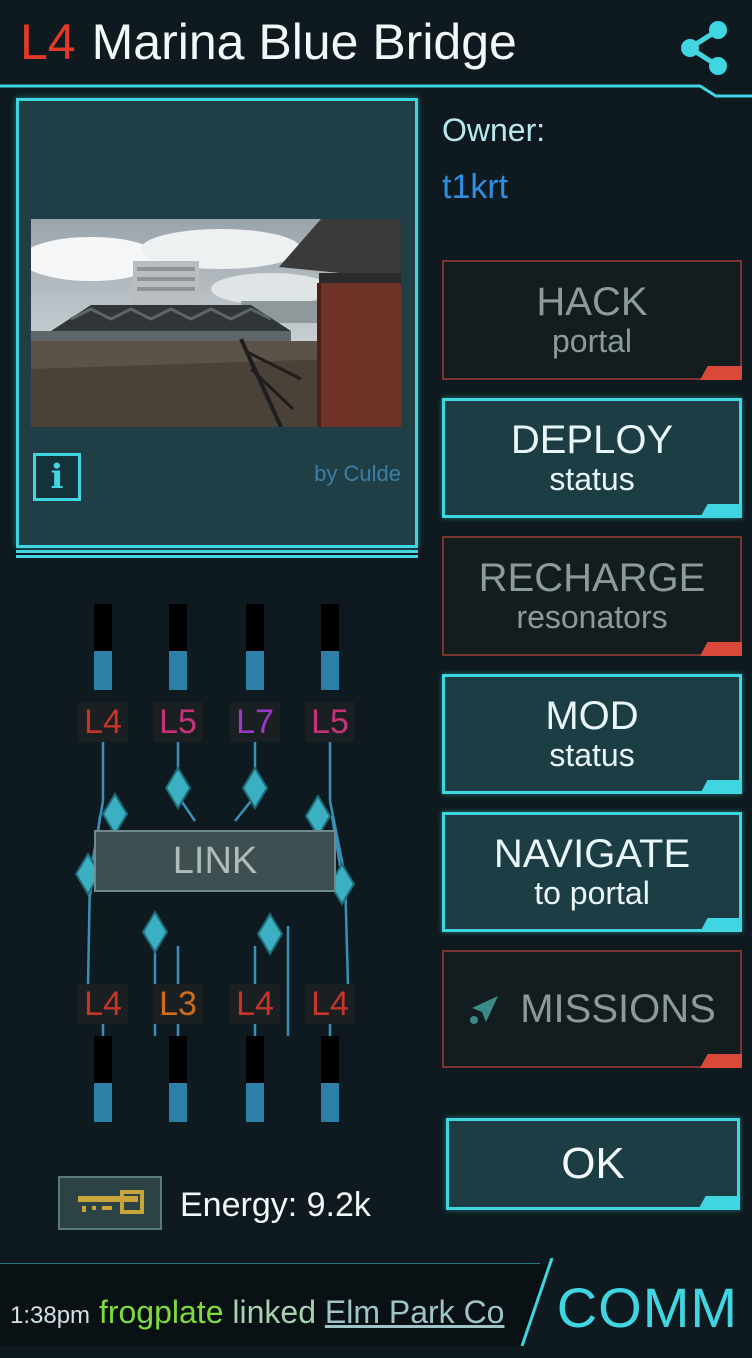  I want to click on hack-button: HACK portal, so click(592, 320).